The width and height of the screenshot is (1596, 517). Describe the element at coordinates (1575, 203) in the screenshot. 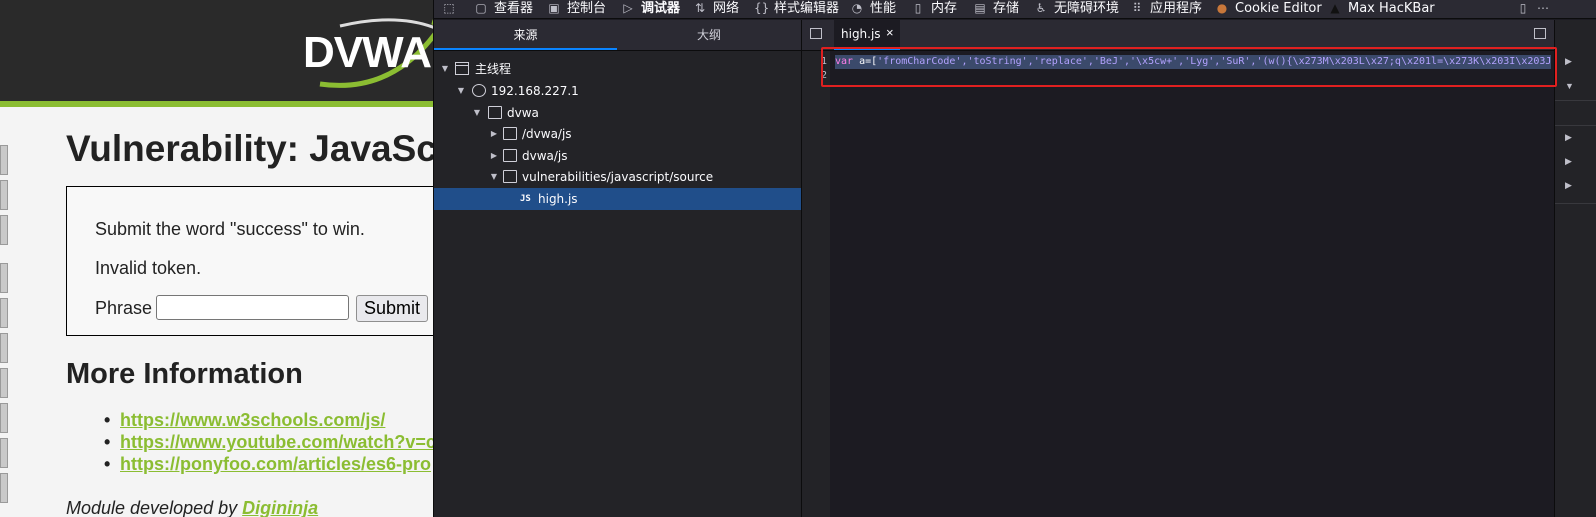

I see `divider` at that location.